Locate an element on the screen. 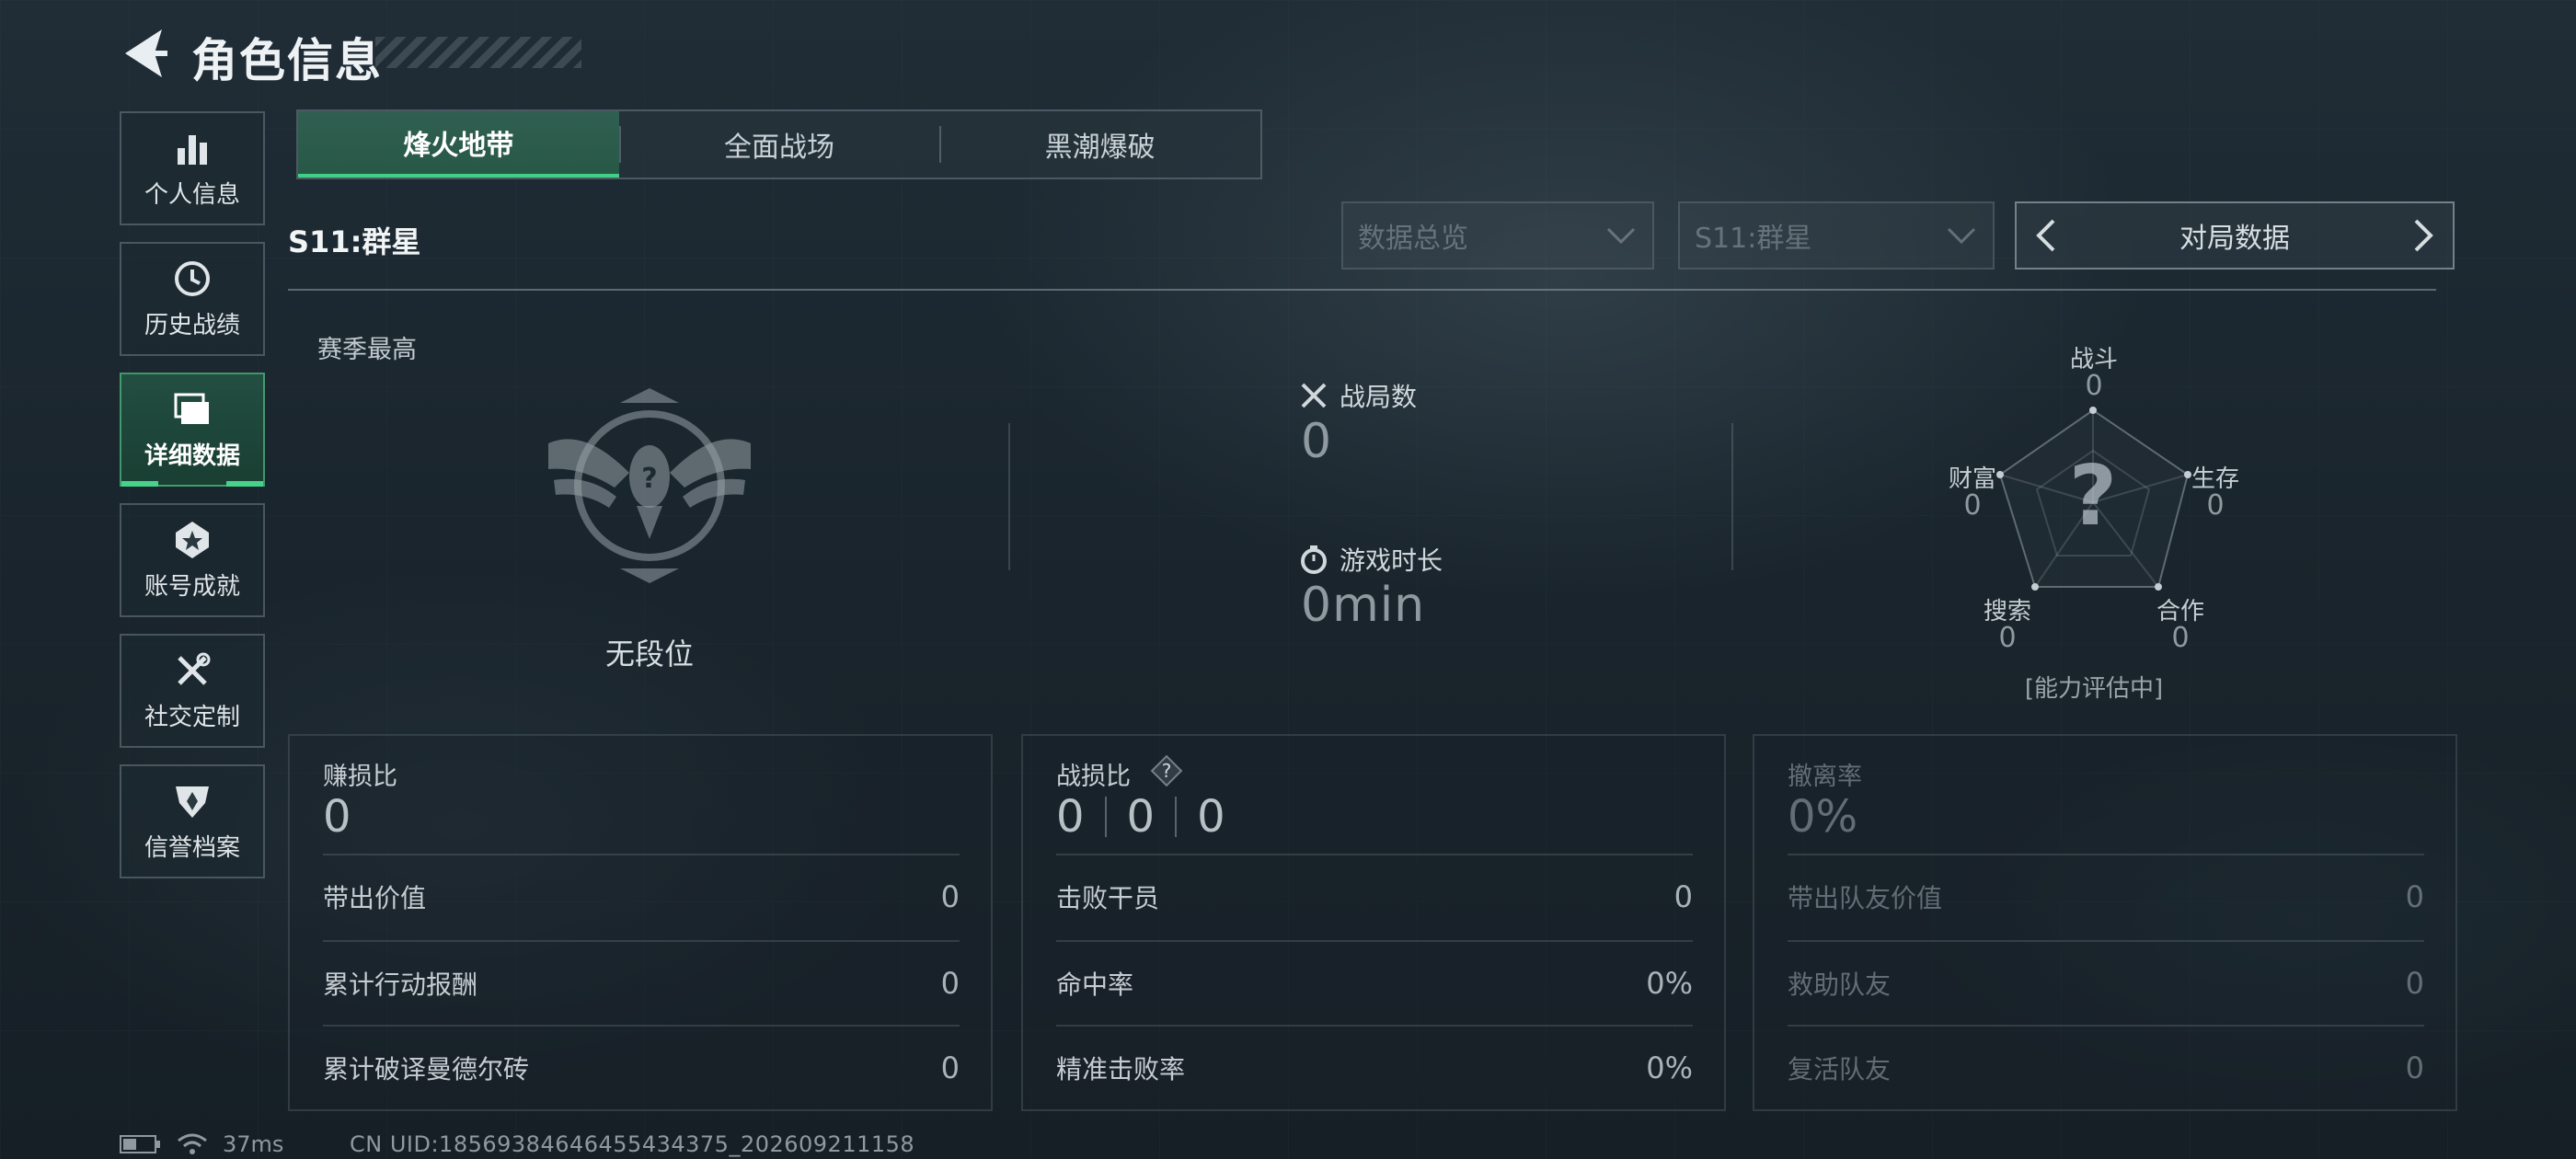 The width and height of the screenshot is (2576, 1159). stat-row: 击败干员 0 is located at coordinates (1374, 896).